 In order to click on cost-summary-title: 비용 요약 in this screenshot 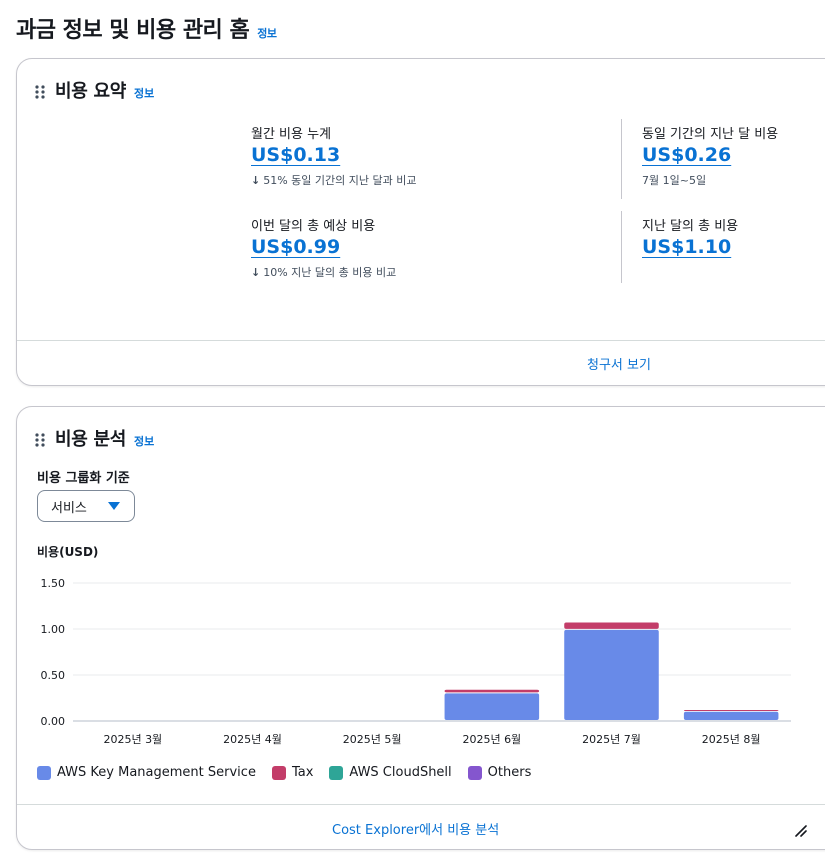, I will do `click(91, 91)`.